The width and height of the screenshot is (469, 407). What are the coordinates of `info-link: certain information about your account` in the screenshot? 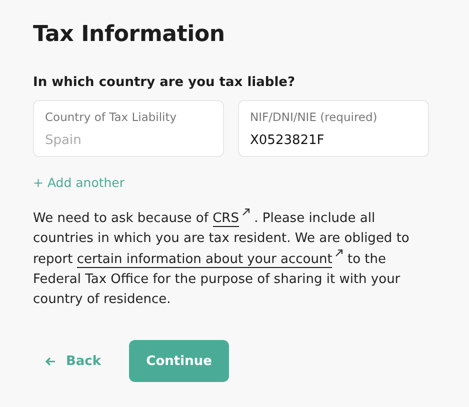 It's located at (204, 260).